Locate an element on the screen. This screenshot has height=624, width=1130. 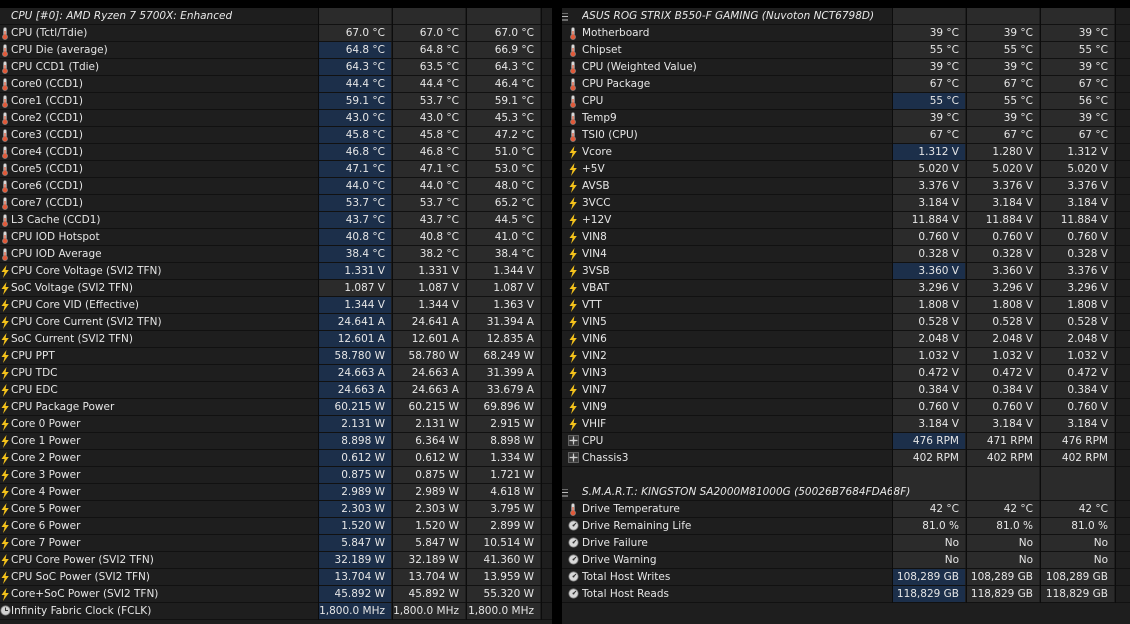
sensor-row-cpu: CPU 55 °C 55 °C 56 °C is located at coordinates (846, 101).